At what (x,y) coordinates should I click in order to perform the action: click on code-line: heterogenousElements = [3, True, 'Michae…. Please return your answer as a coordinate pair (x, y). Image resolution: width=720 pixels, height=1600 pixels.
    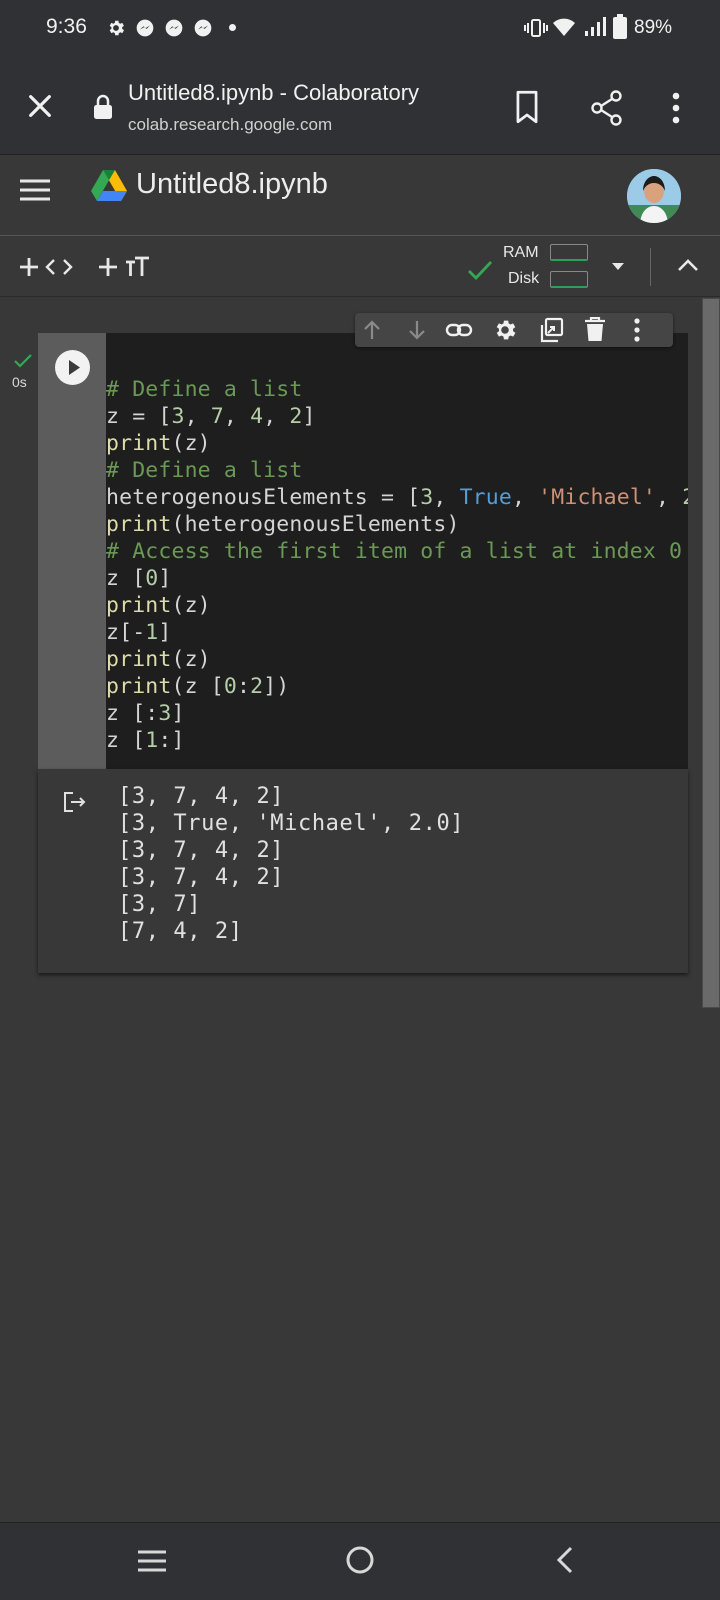
    Looking at the image, I should click on (397, 497).